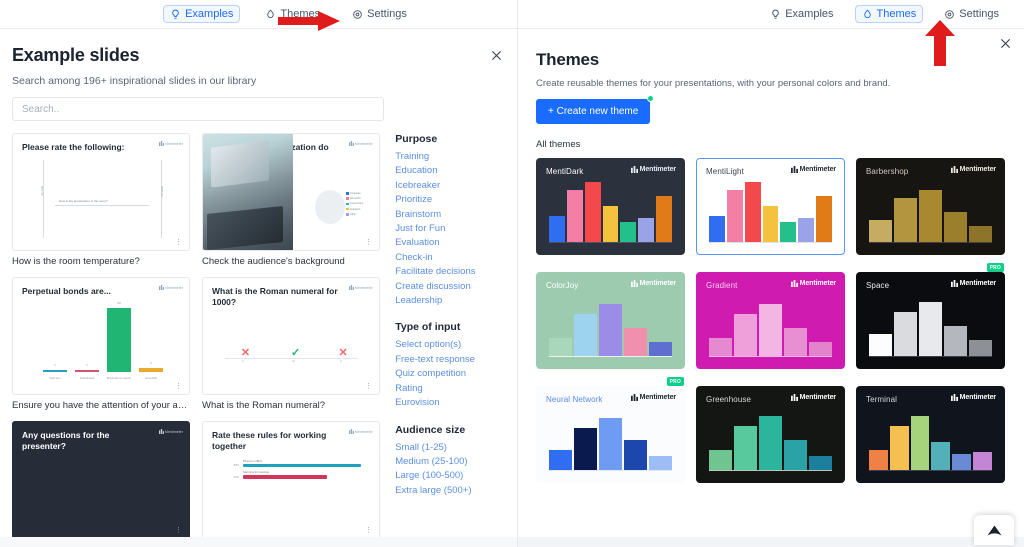 This screenshot has height=547, width=1024. Describe the element at coordinates (449, 171) in the screenshot. I see `facet-option: Education` at that location.